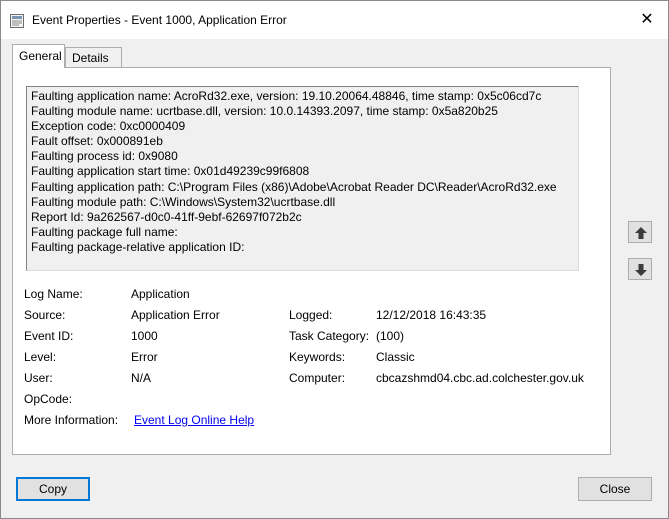  I want to click on description-line: Exception code: 0xc0000409, so click(108, 126).